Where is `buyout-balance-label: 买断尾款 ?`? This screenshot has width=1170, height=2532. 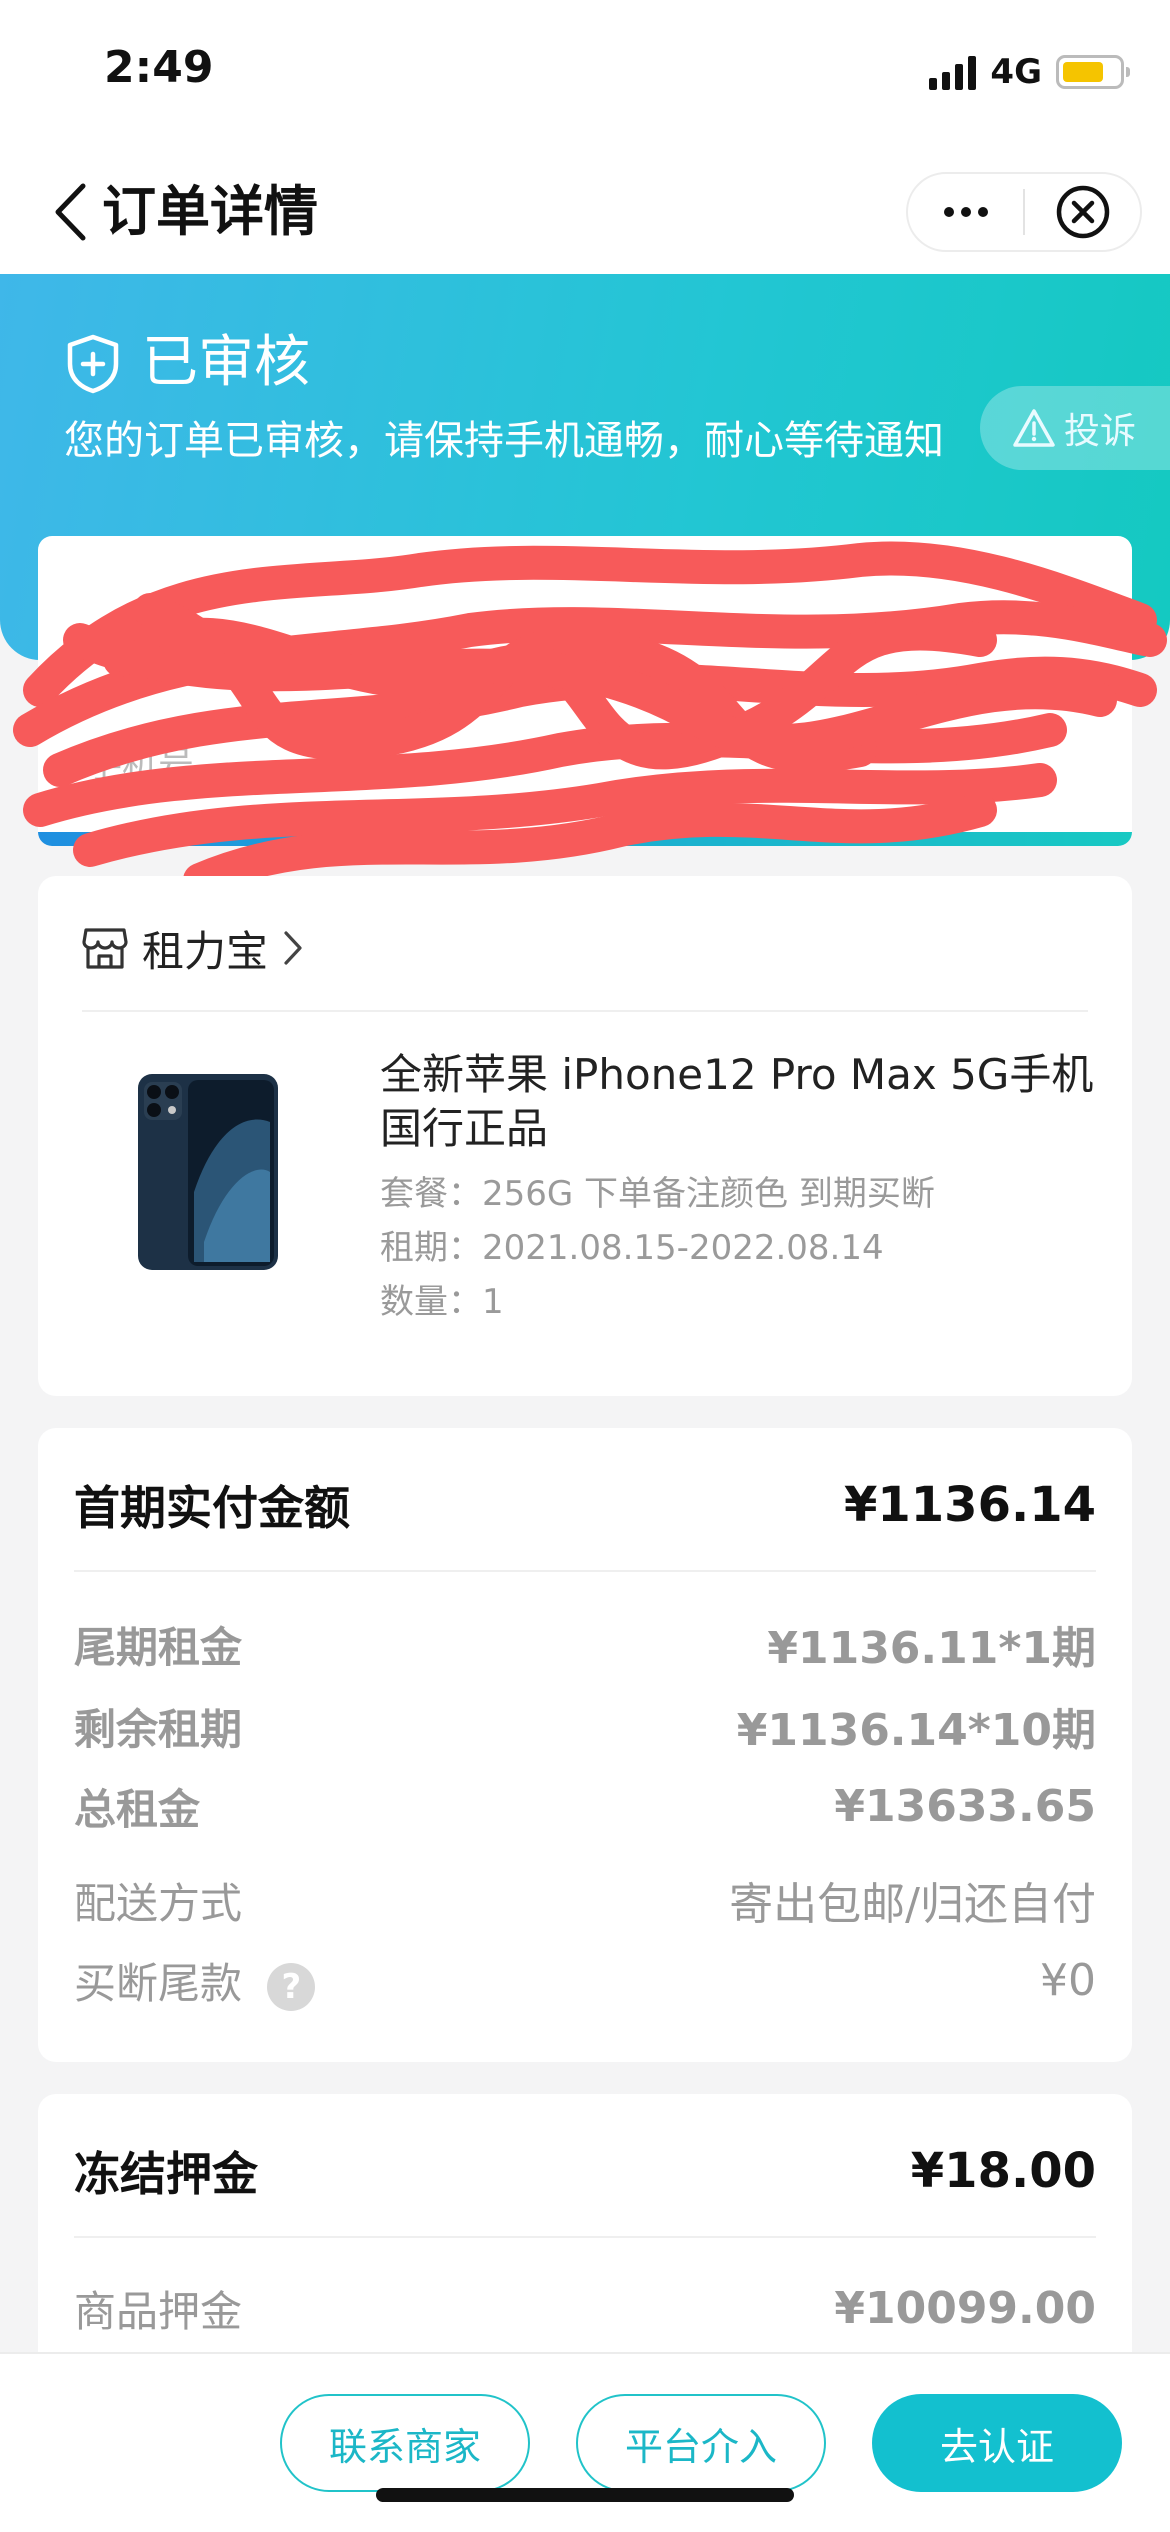
buyout-balance-label: 买断尾款 ? is located at coordinates (195, 1980).